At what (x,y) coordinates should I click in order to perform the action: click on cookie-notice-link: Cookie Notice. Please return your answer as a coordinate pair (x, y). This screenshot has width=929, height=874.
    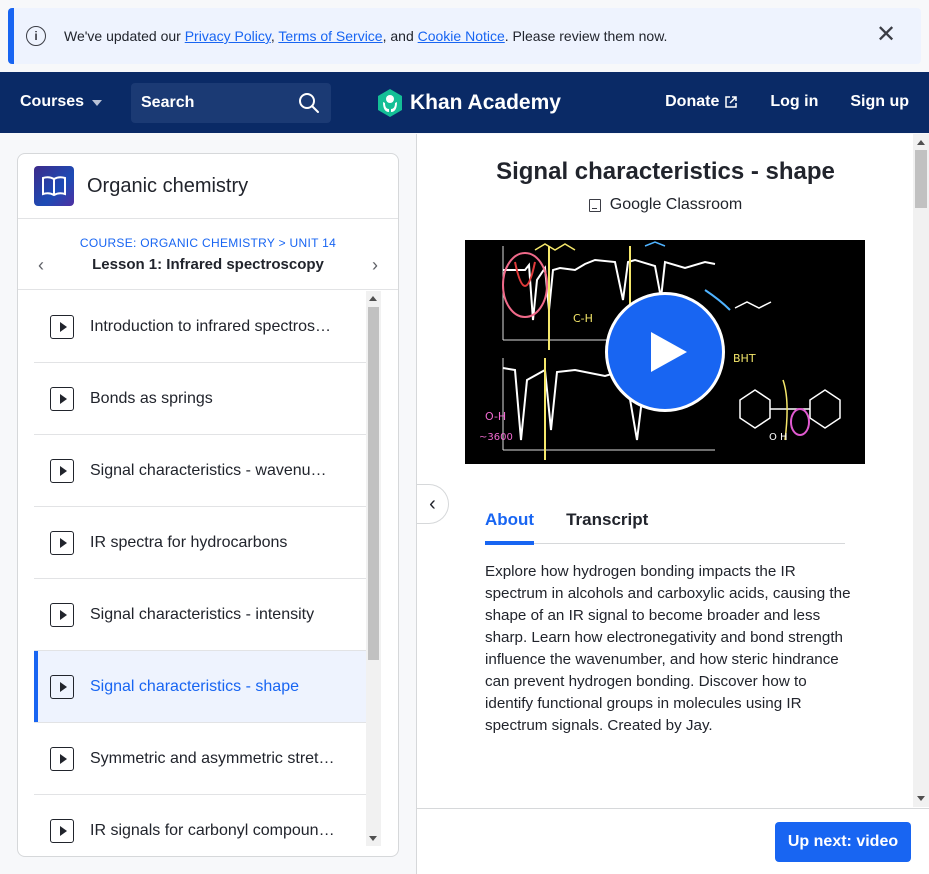
    Looking at the image, I should click on (461, 36).